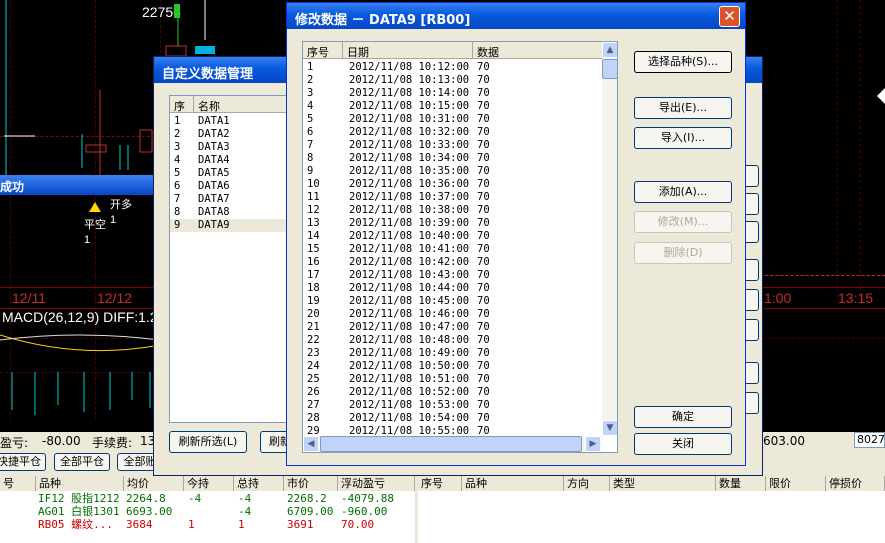  I want to click on cell-pnl: -4079.88, so click(367, 498).